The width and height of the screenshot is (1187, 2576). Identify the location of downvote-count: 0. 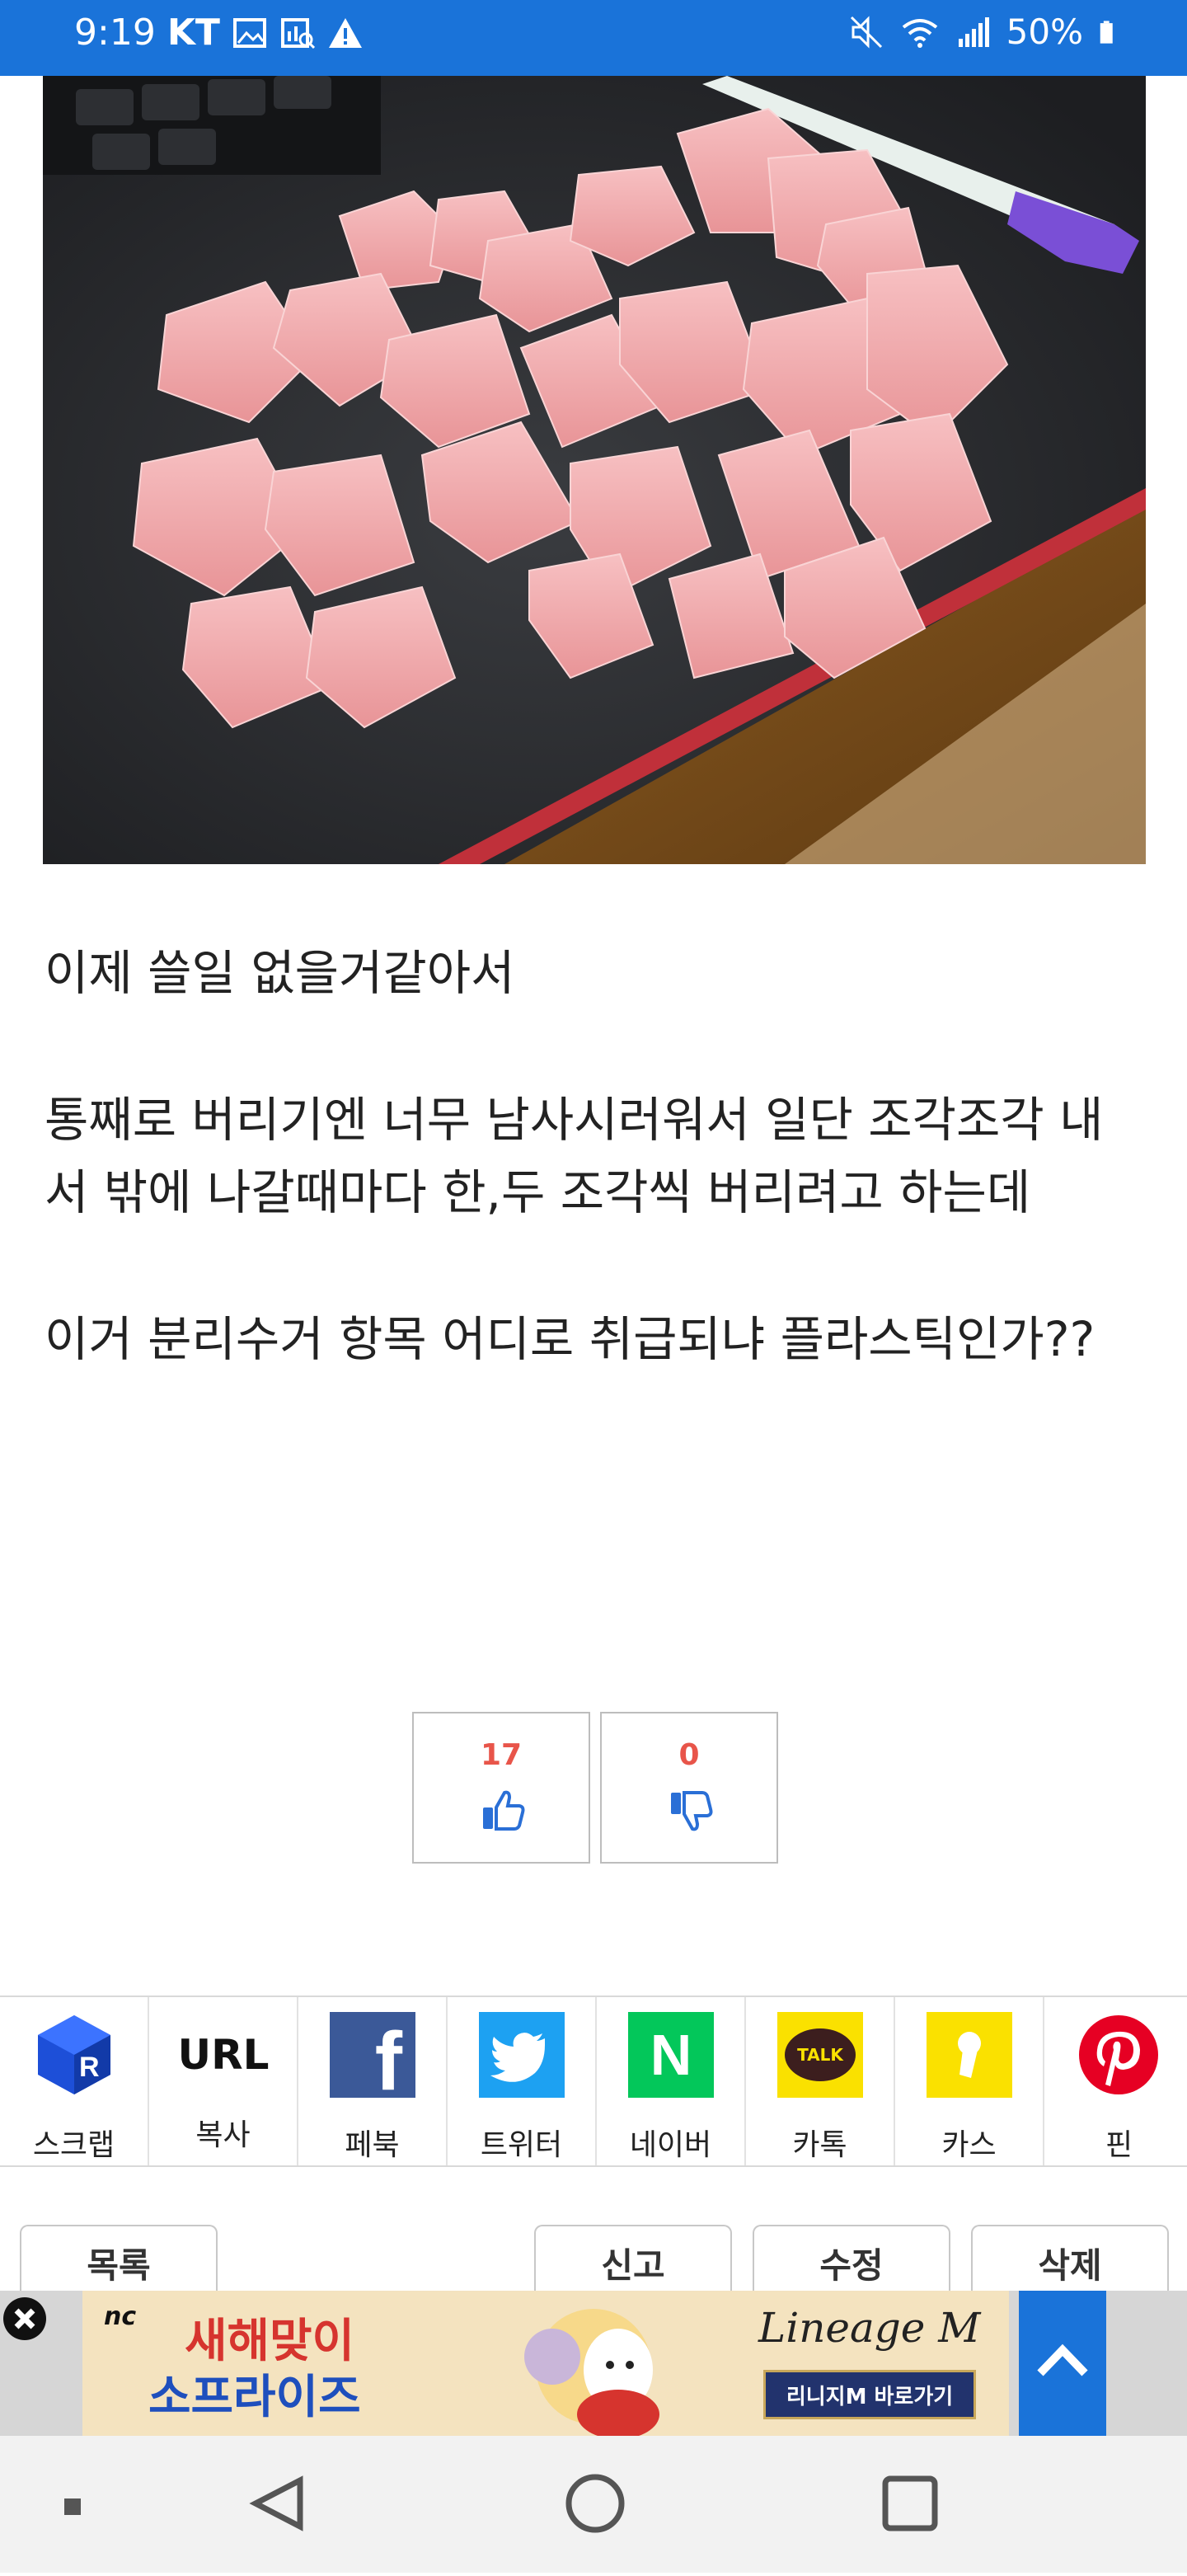
(689, 1755).